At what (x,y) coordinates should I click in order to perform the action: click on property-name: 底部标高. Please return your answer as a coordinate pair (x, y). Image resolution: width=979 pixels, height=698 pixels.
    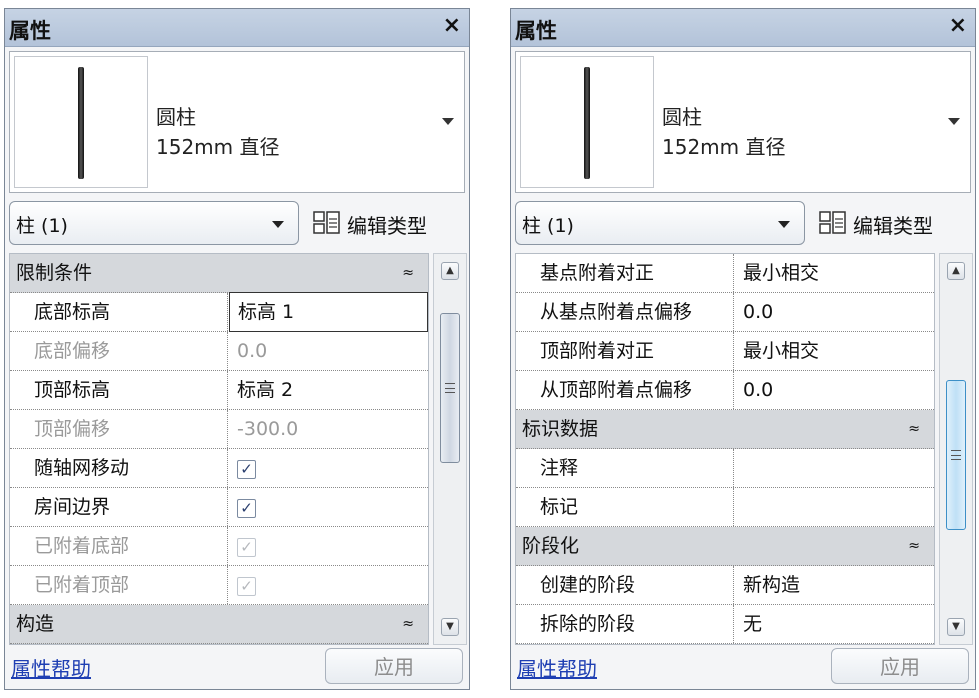
    Looking at the image, I should click on (119, 312).